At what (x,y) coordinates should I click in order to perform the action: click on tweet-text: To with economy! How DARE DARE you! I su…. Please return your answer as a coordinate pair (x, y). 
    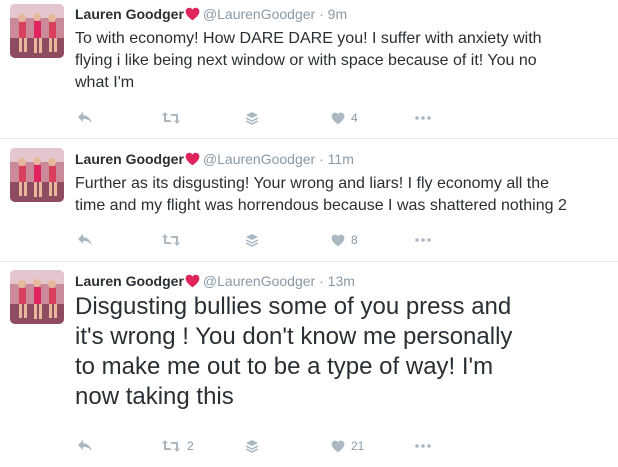
    Looking at the image, I should click on (340, 61).